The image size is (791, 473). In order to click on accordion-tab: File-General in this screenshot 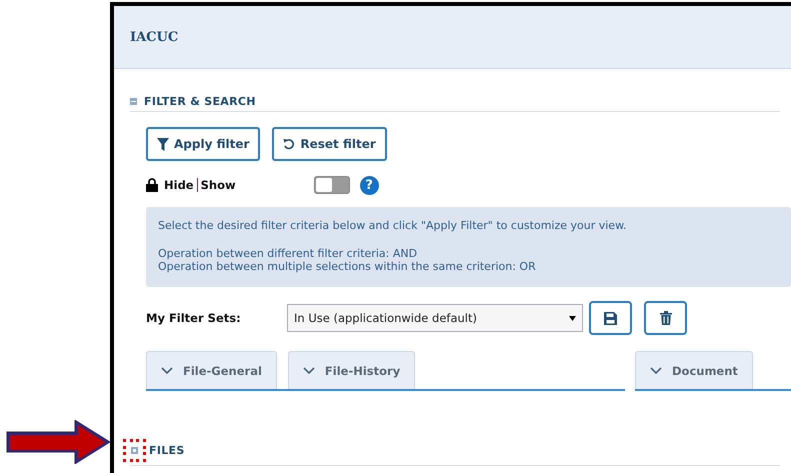, I will do `click(211, 370)`.